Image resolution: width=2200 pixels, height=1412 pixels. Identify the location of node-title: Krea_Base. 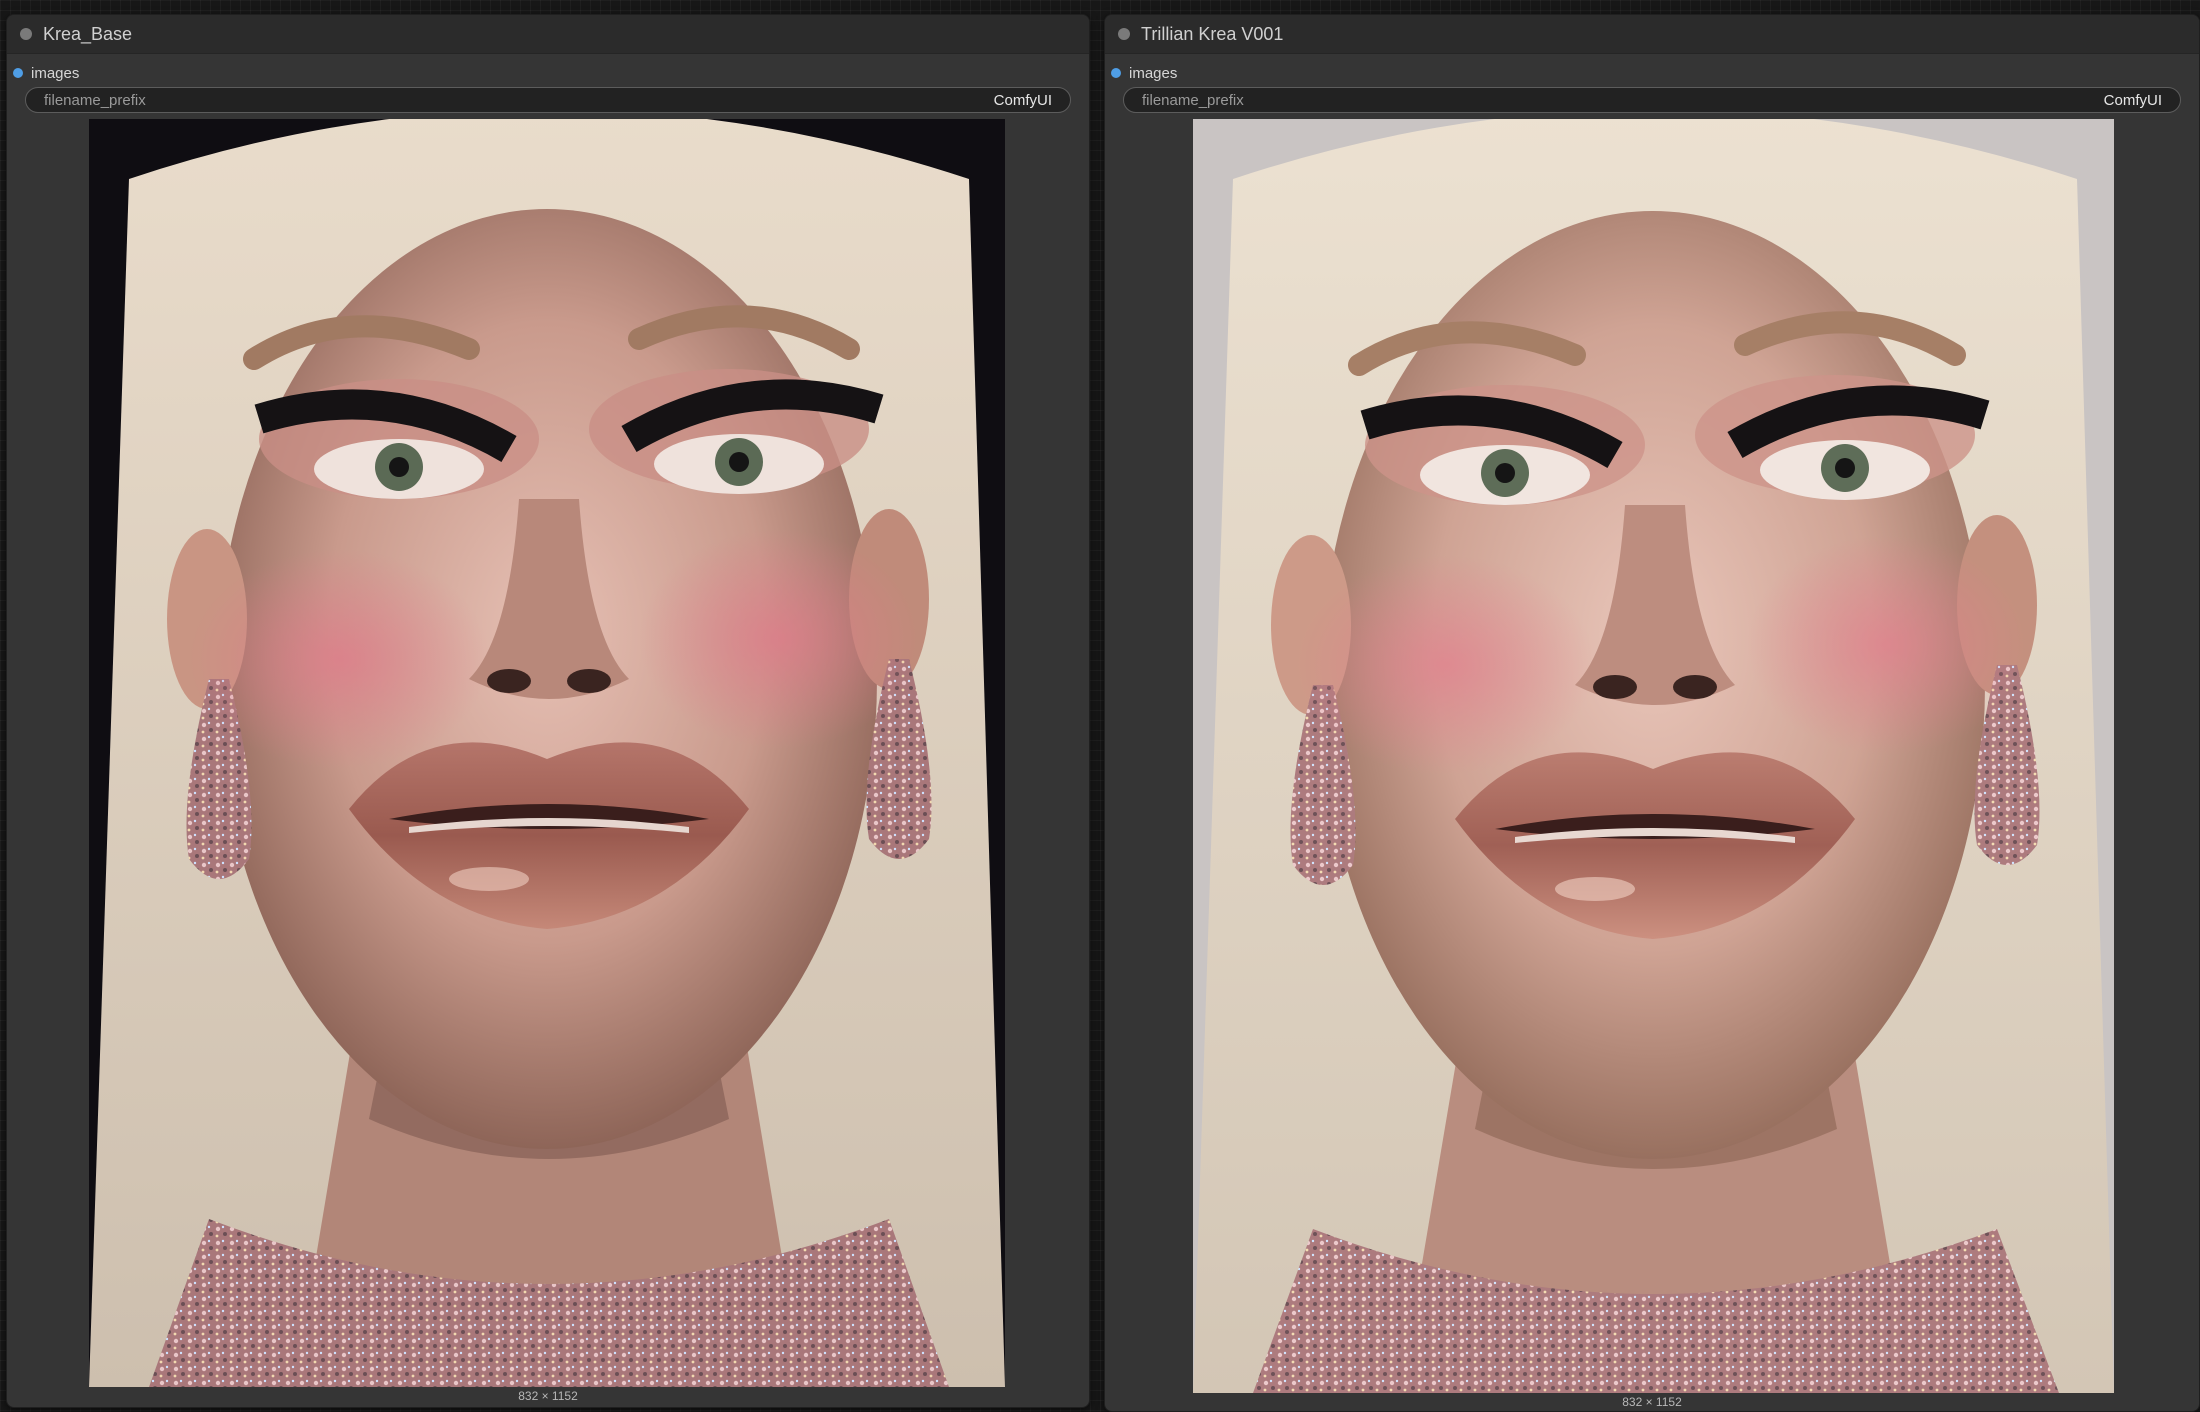
(88, 34).